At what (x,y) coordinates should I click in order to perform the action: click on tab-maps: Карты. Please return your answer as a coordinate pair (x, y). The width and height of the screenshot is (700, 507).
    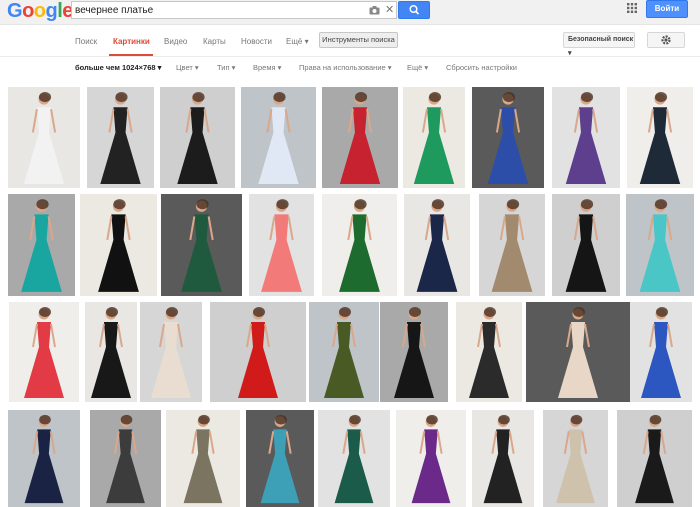
    Looking at the image, I should click on (214, 41).